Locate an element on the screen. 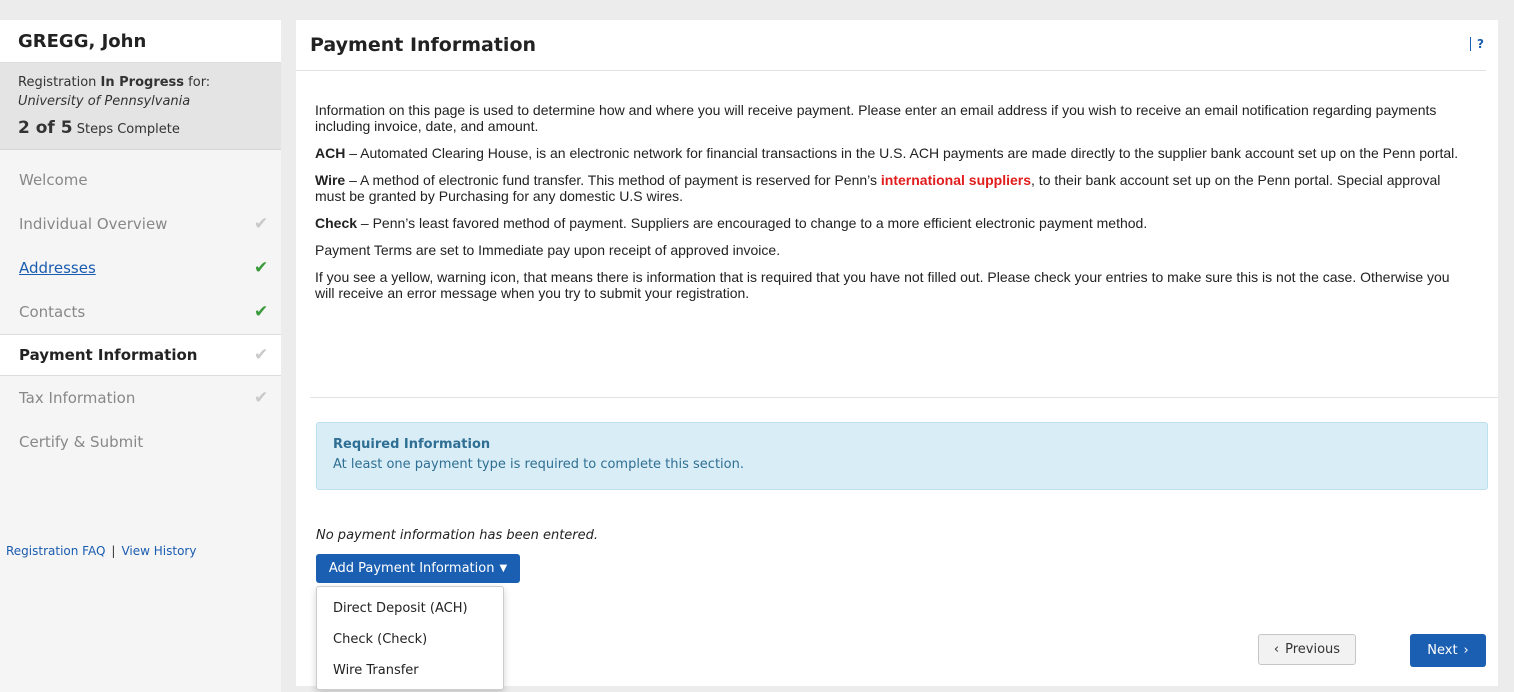  steps-count: 2 of 5 is located at coordinates (45, 128).